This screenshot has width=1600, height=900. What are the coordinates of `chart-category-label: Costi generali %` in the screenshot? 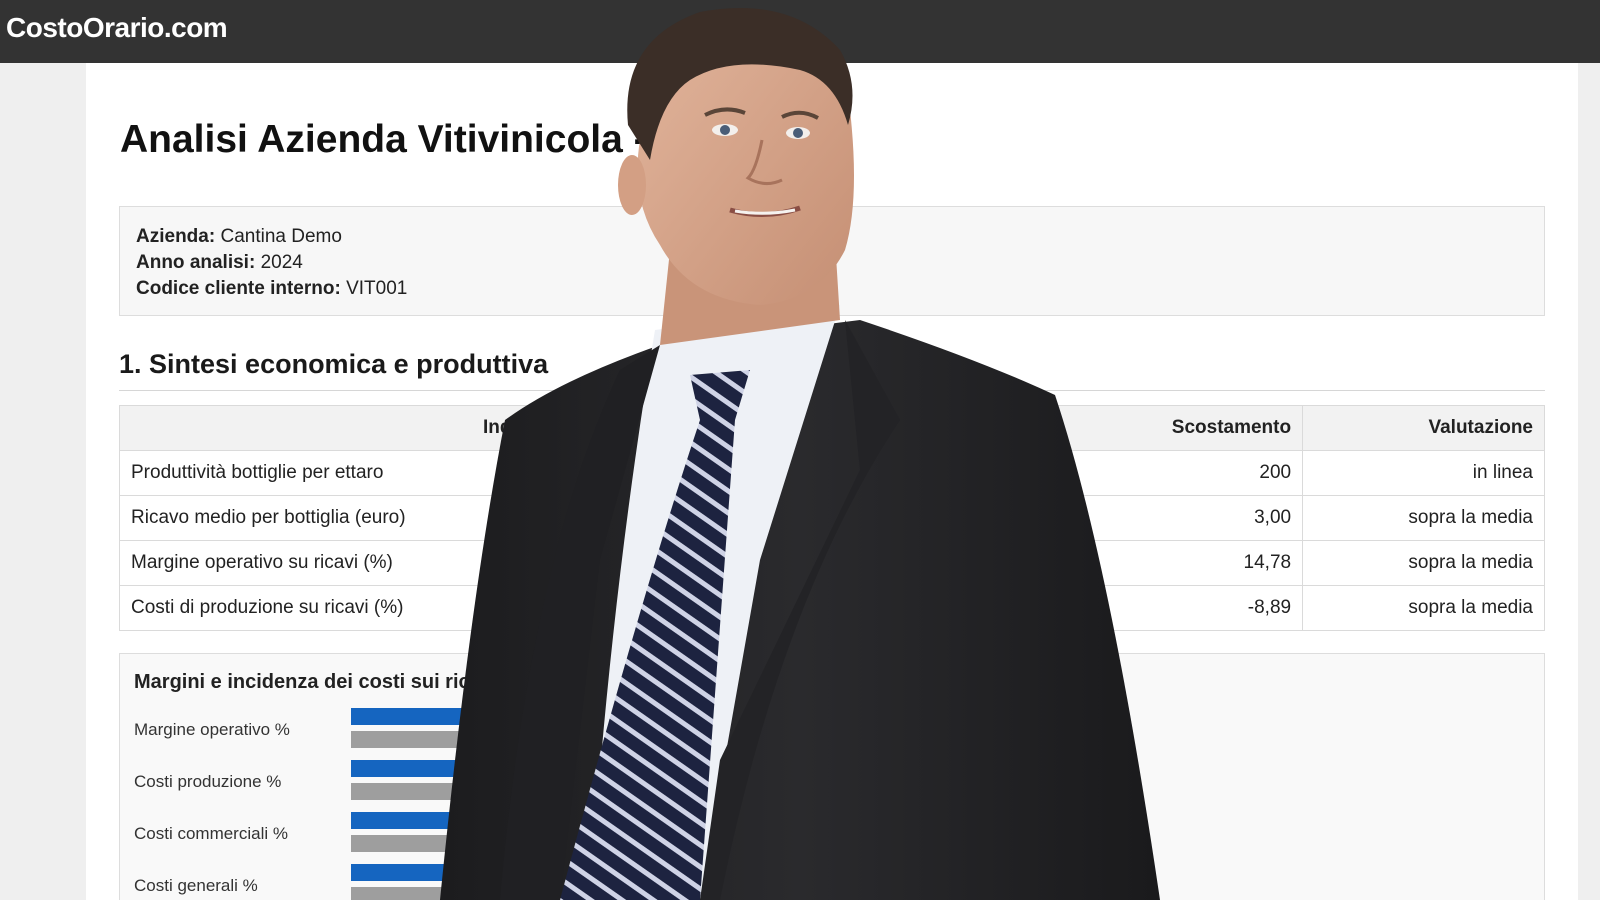 It's located at (196, 885).